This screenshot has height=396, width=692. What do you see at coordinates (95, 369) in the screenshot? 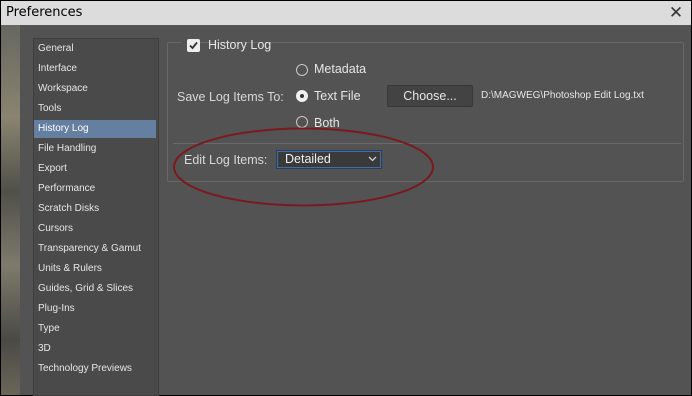
I see `sidebar-item-technology-previews: Technology Previews` at bounding box center [95, 369].